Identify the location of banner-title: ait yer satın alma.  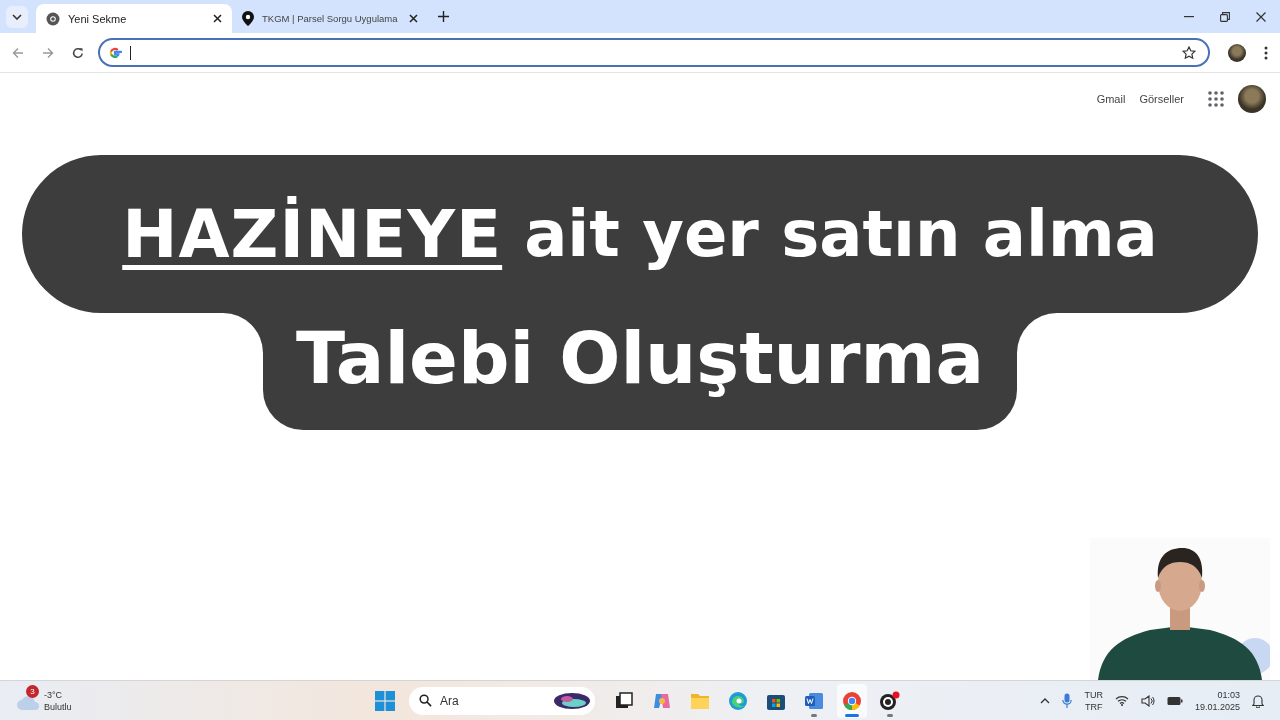
(841, 234).